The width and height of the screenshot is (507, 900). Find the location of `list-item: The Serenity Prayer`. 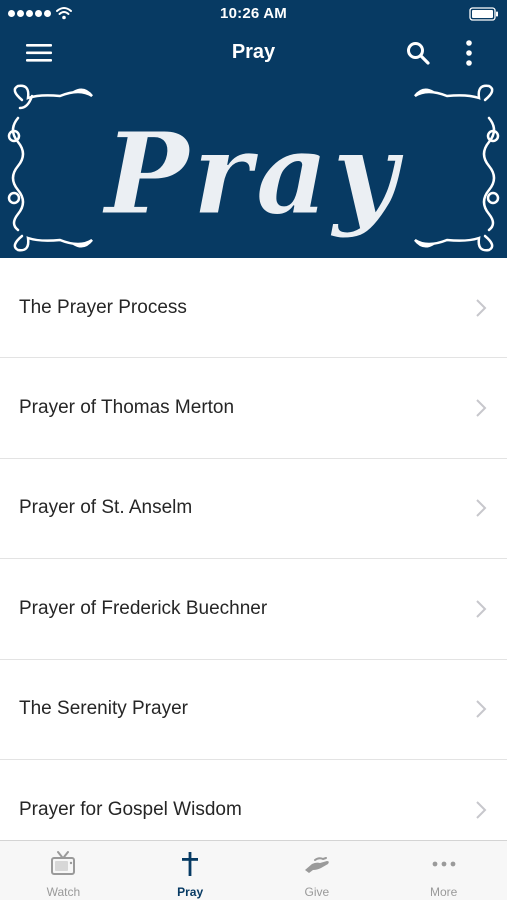

list-item: The Serenity Prayer is located at coordinates (253, 710).